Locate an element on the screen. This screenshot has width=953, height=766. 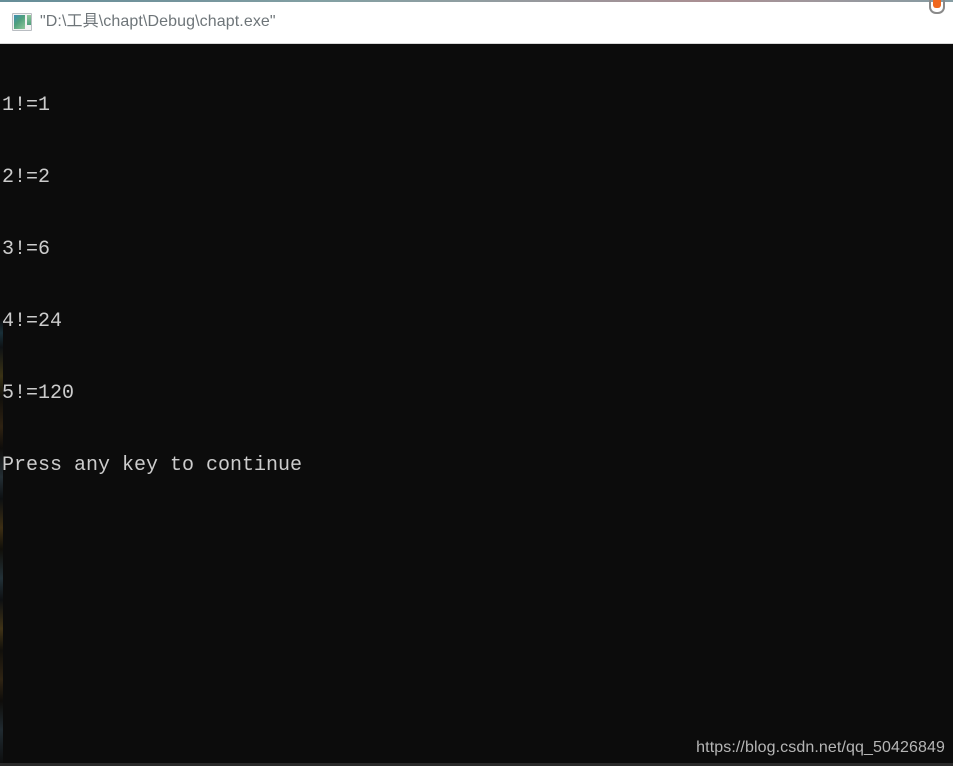
orange-u-glyph-icon is located at coordinates (937, 7).